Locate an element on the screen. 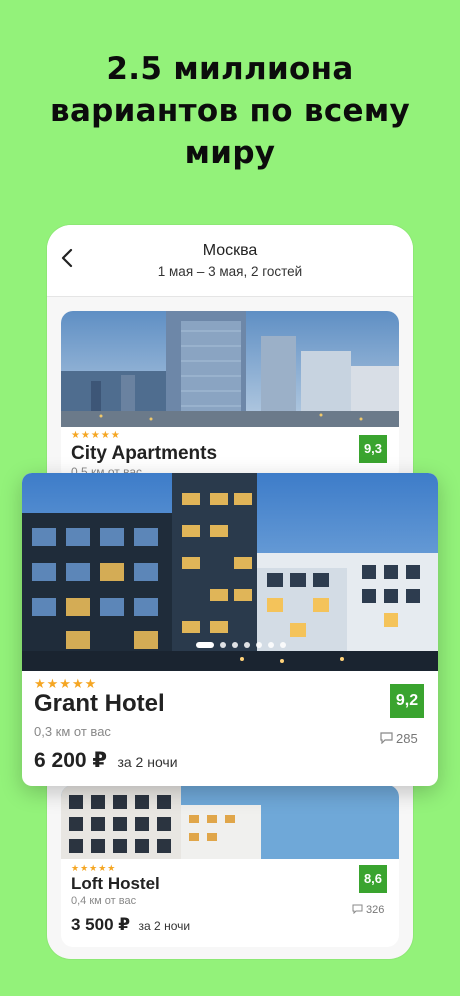 Image resolution: width=460 pixels, height=996 pixels. rating-badge: 9,2 is located at coordinates (407, 701).